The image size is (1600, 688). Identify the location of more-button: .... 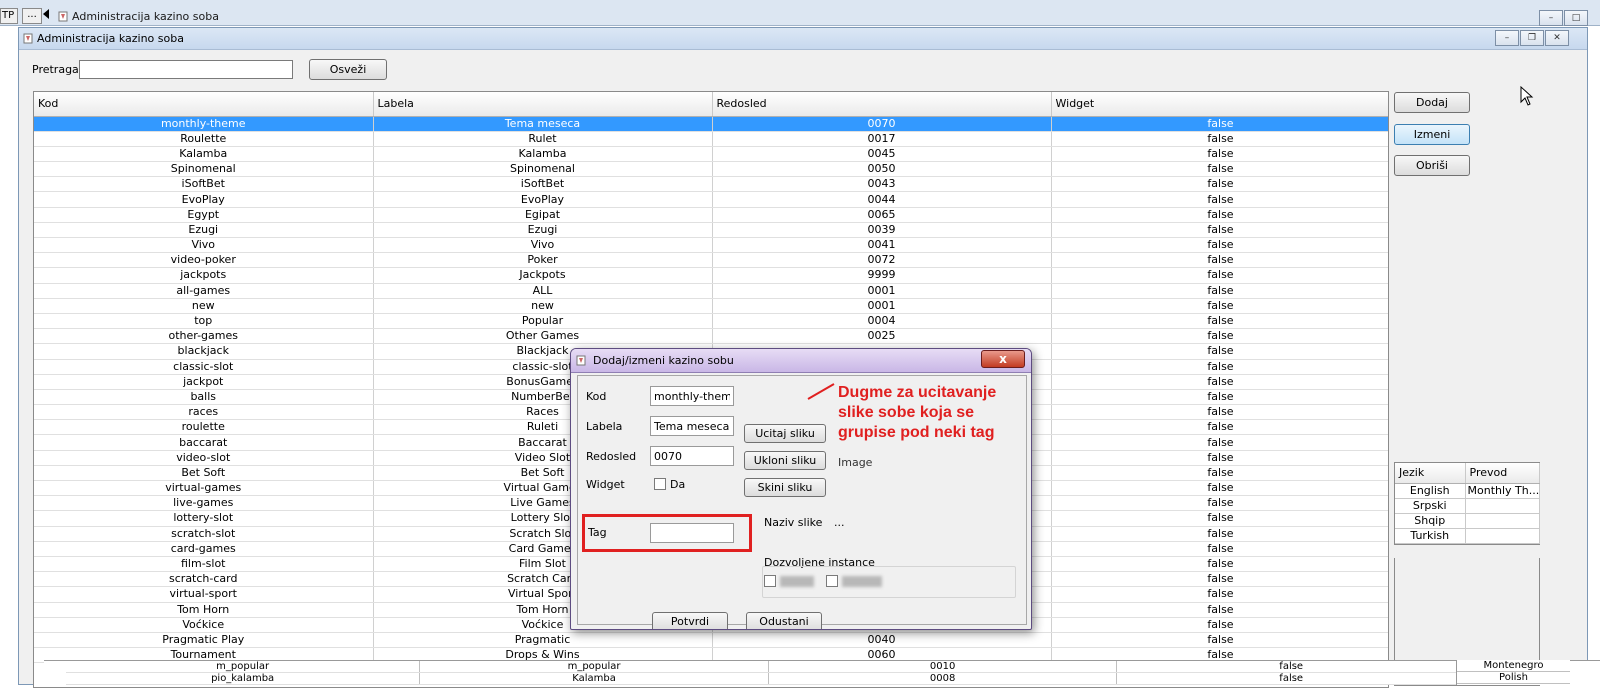
(32, 16).